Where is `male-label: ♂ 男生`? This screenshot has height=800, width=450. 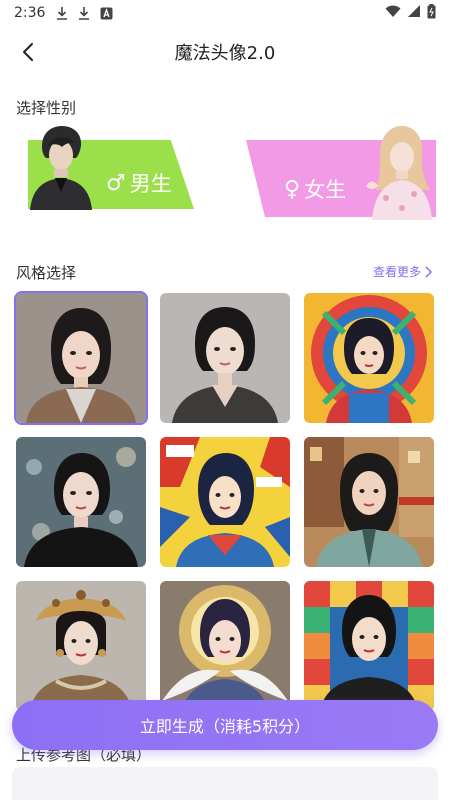
male-label: ♂ 男生 is located at coordinates (139, 183).